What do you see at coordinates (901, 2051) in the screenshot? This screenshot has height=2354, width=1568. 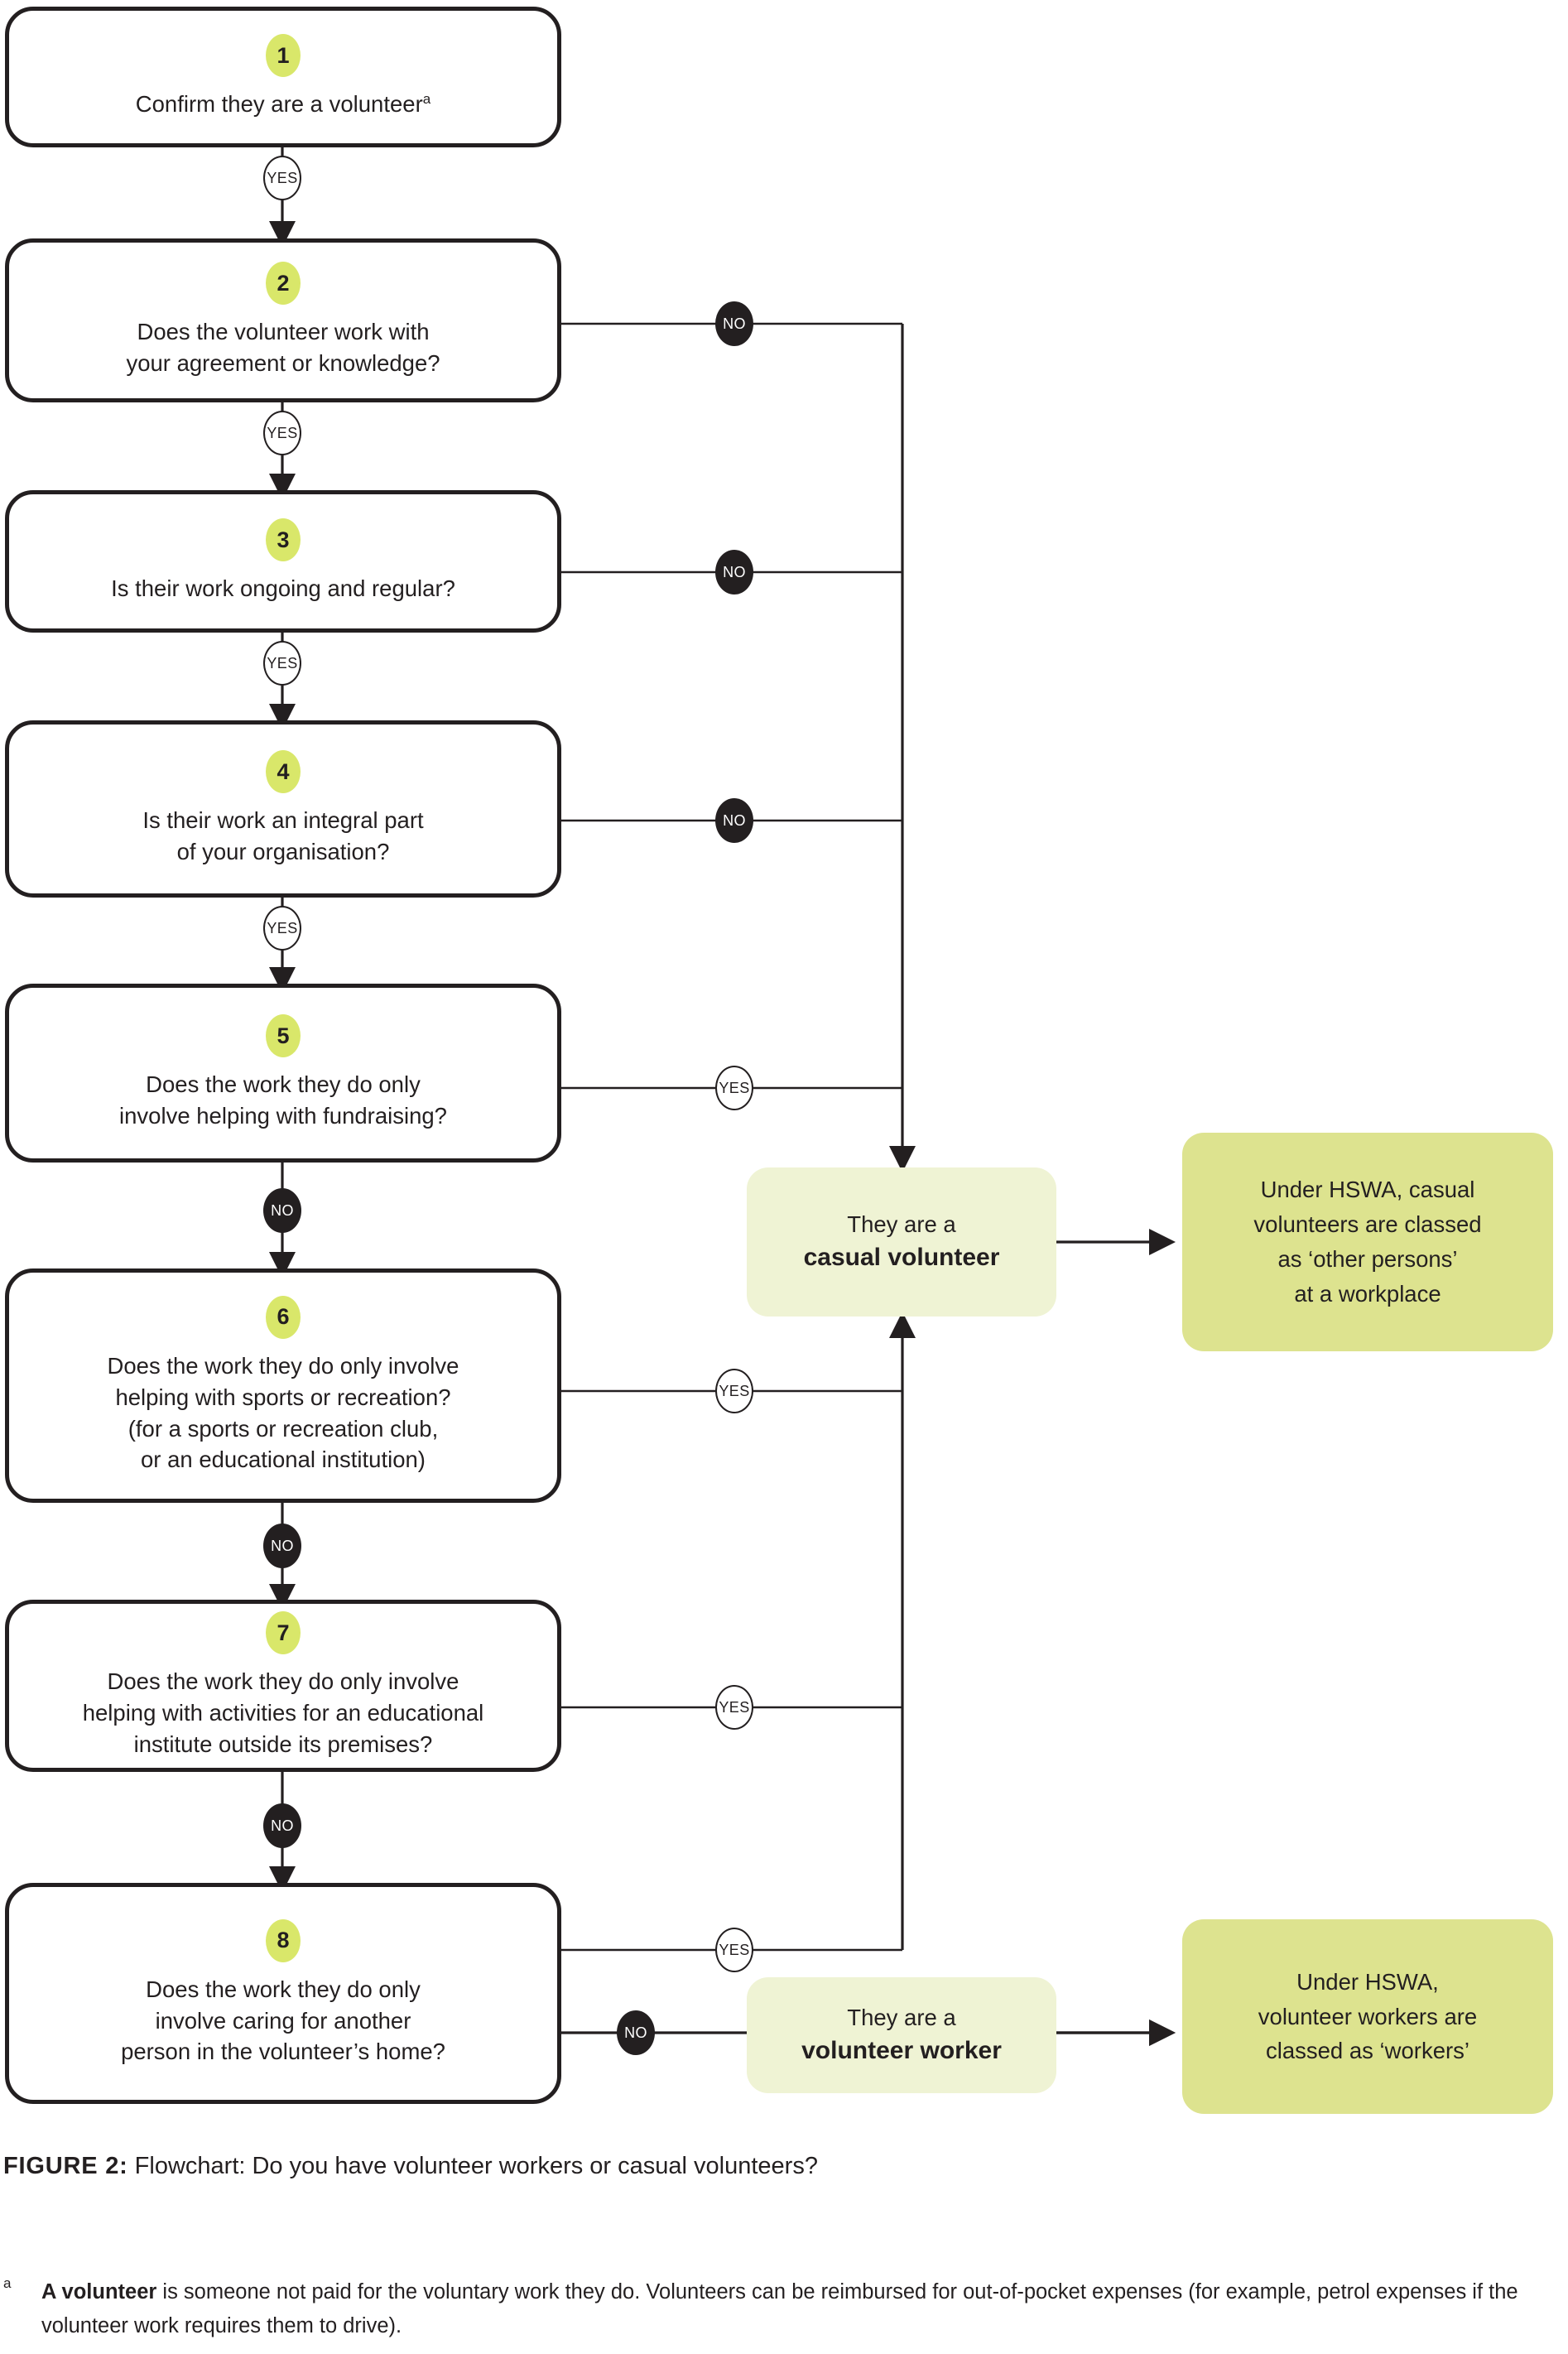 I see `outcome-worker-strong: volunteer worker` at bounding box center [901, 2051].